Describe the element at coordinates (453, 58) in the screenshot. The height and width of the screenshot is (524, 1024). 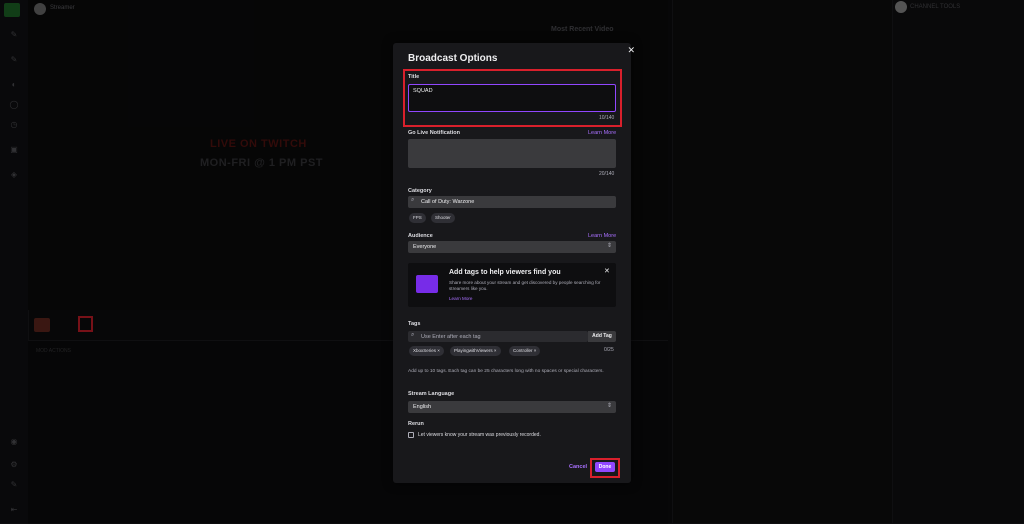
I see `modal-title: Broadcast Options` at that location.